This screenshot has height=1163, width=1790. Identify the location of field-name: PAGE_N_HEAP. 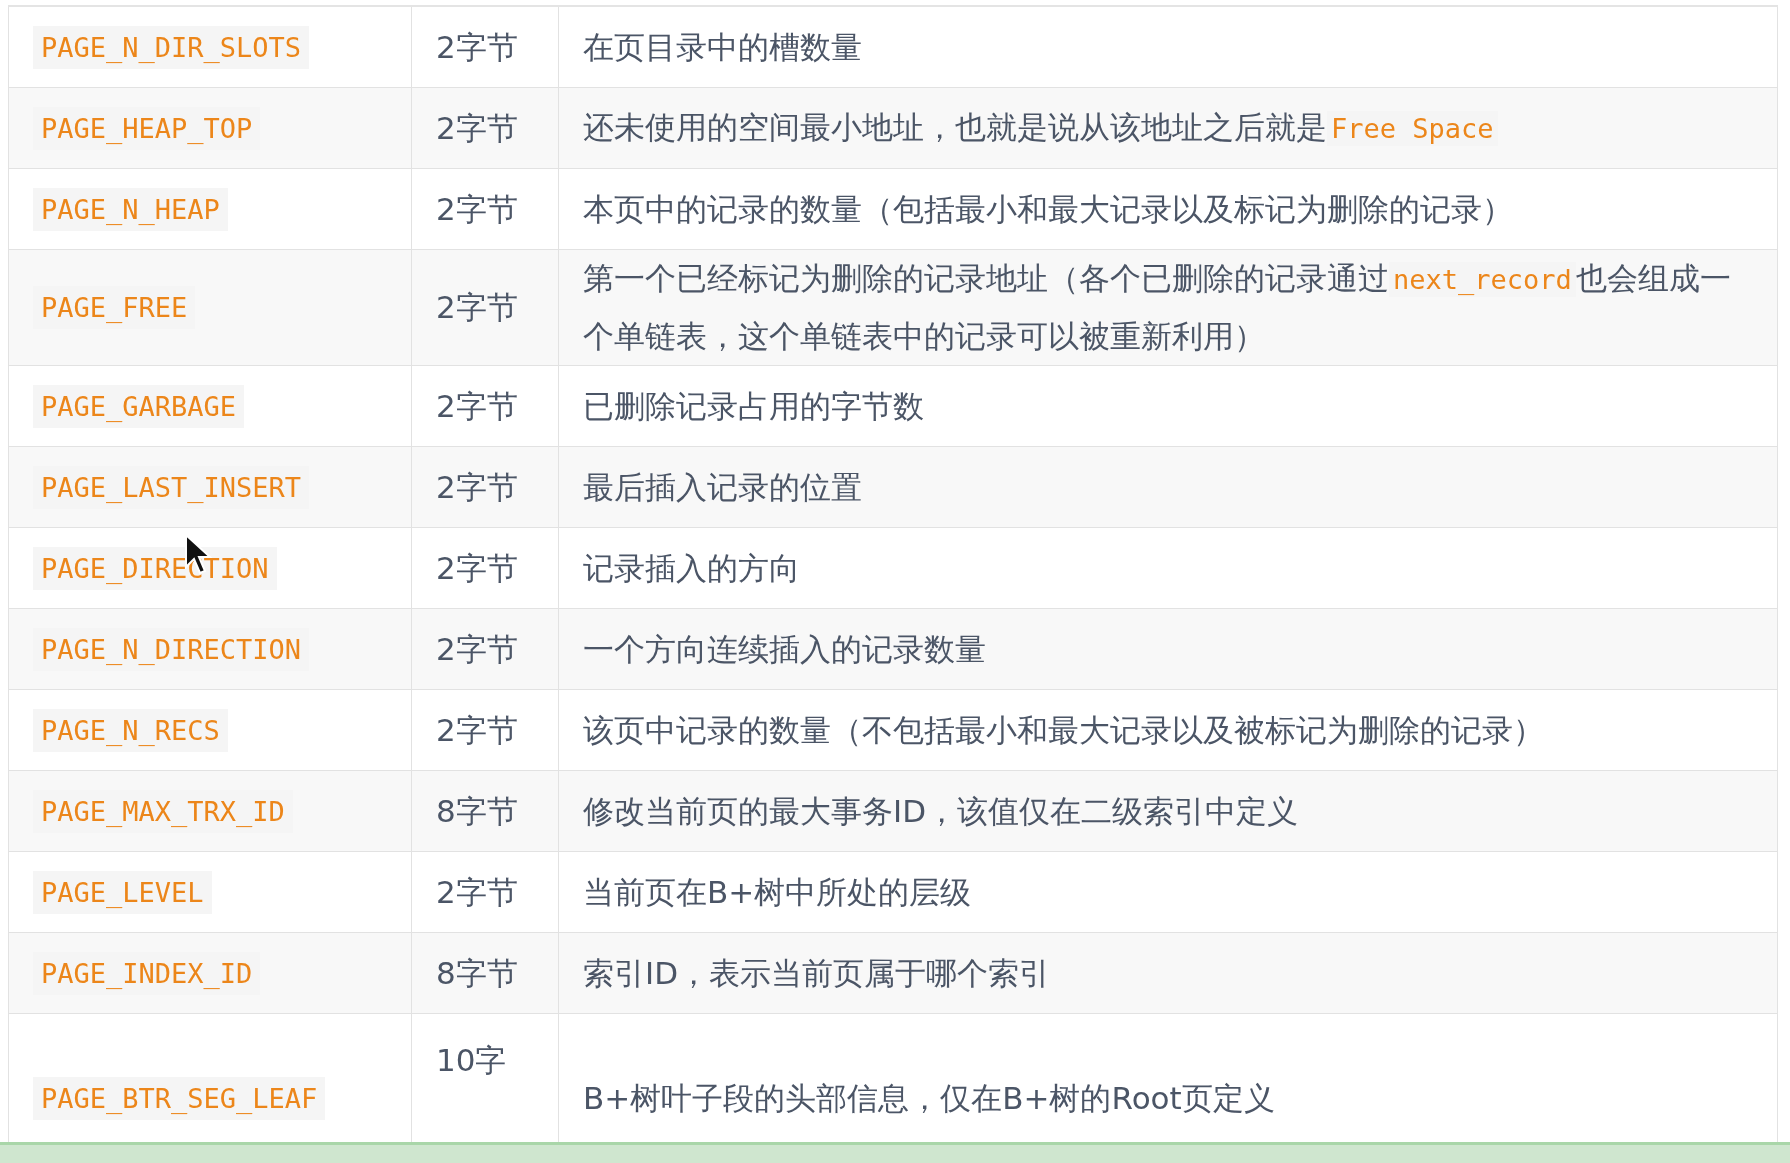
(130, 209).